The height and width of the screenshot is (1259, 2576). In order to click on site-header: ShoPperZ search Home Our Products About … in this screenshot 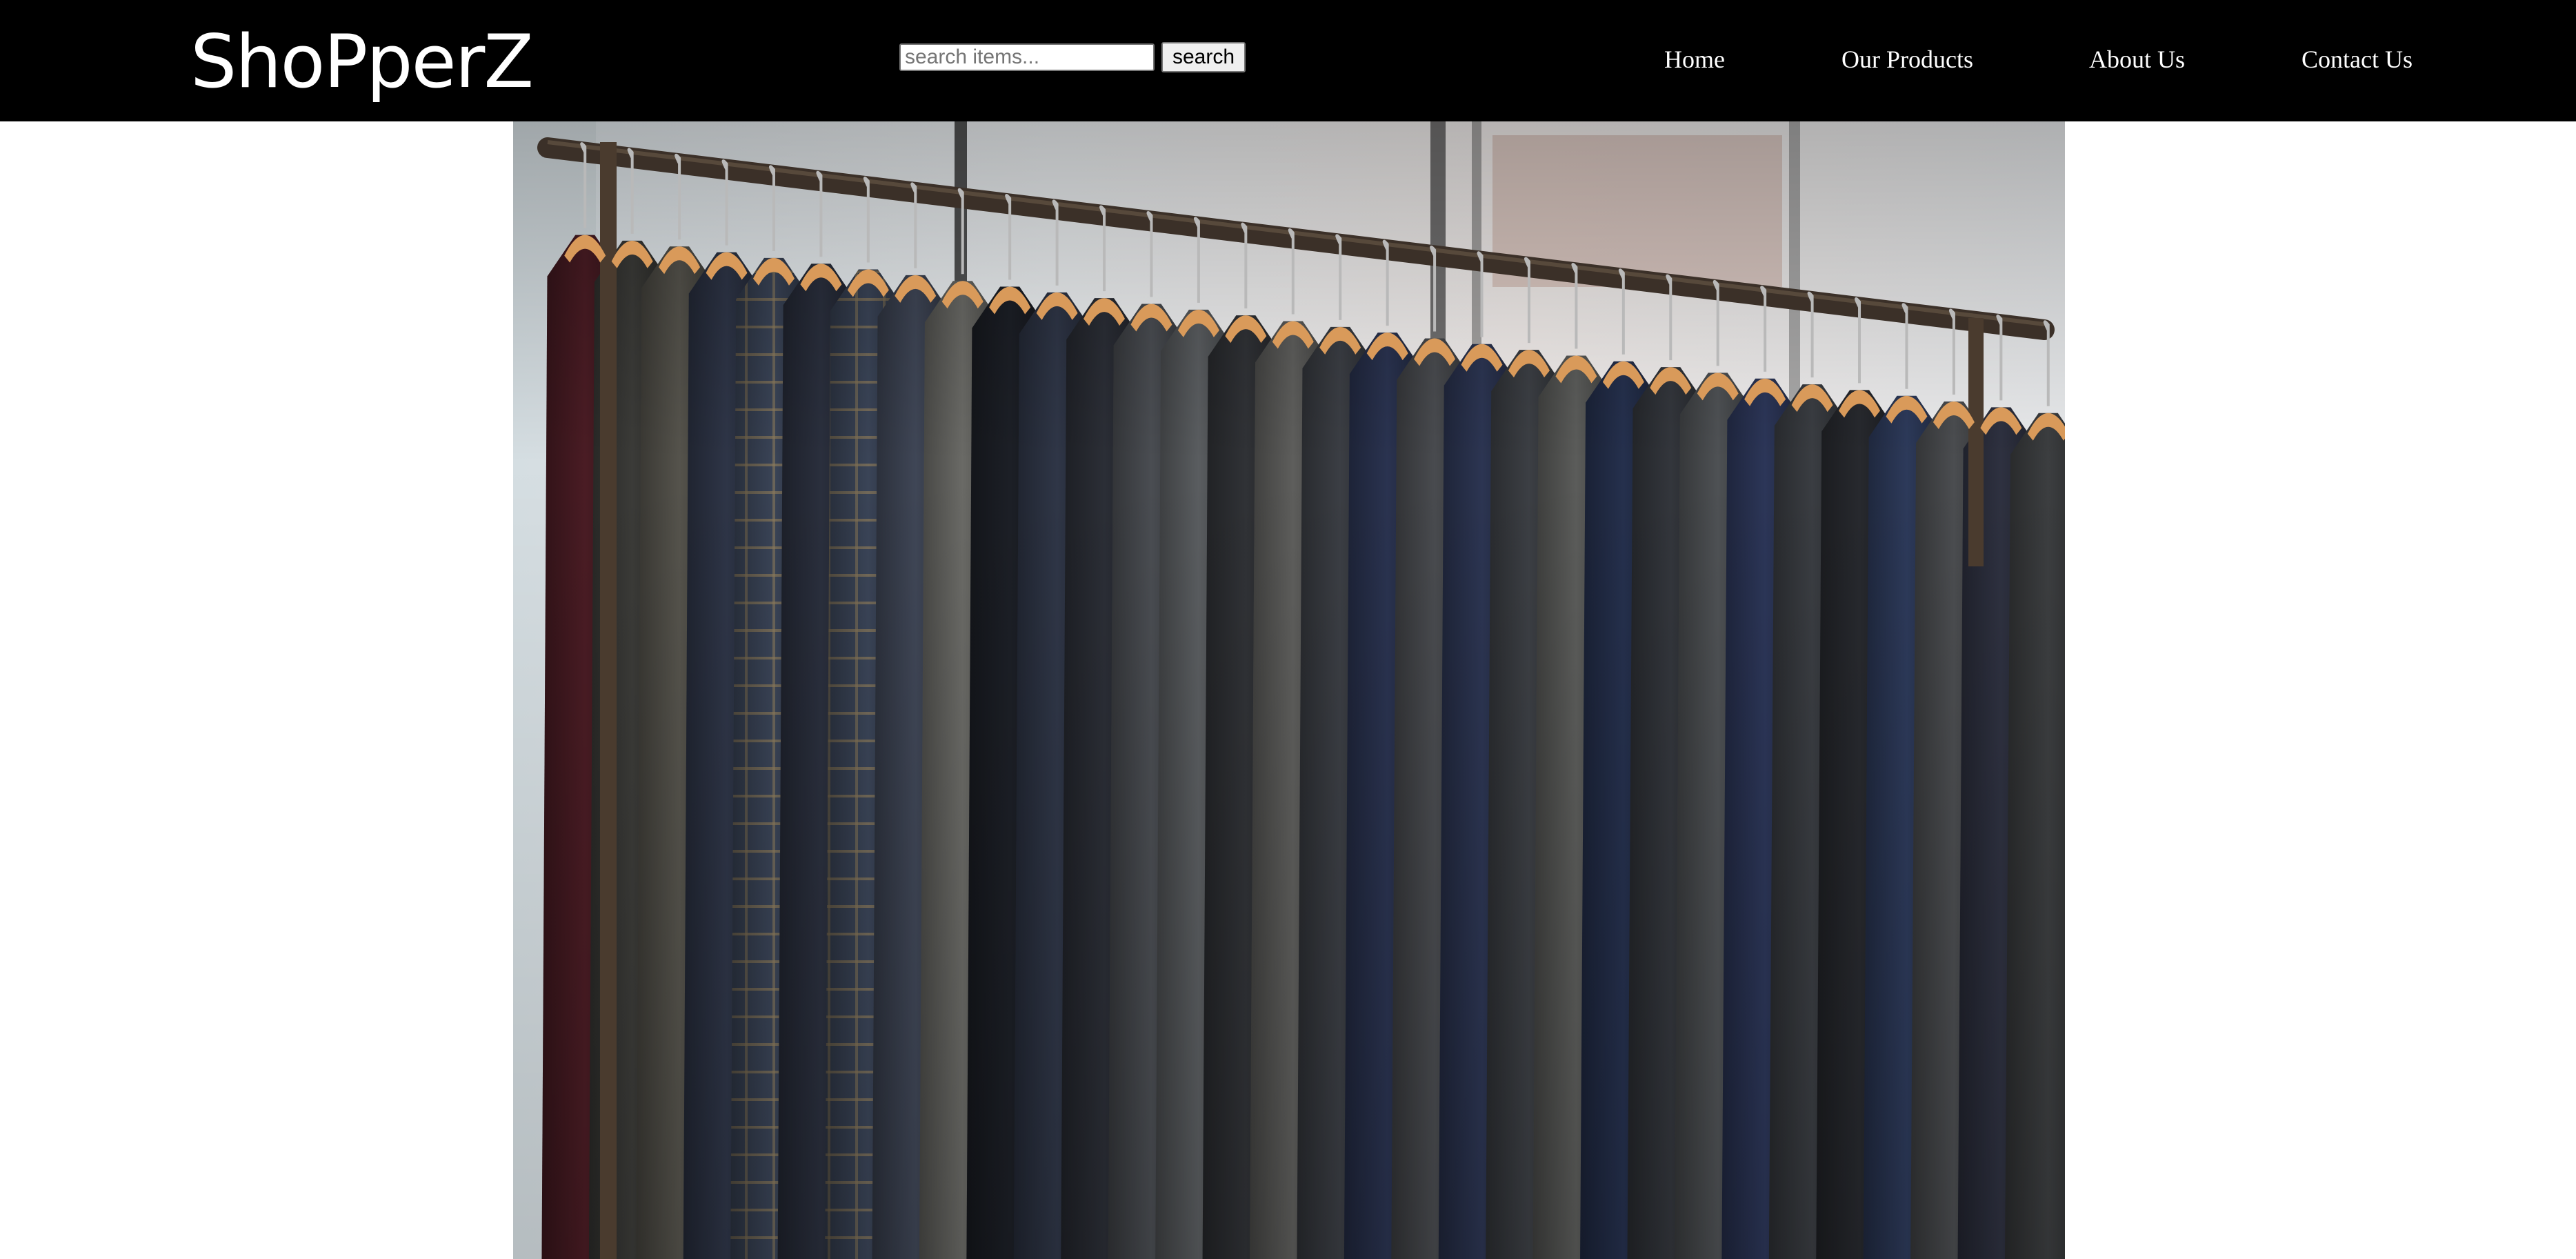, I will do `click(1288, 61)`.